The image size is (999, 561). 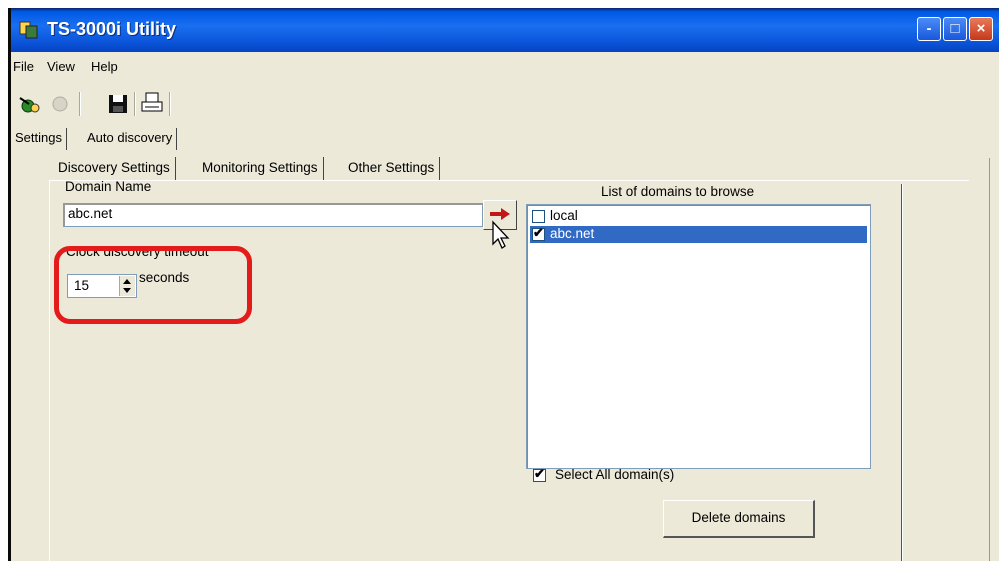 I want to click on close-icon: ×, so click(x=981, y=28).